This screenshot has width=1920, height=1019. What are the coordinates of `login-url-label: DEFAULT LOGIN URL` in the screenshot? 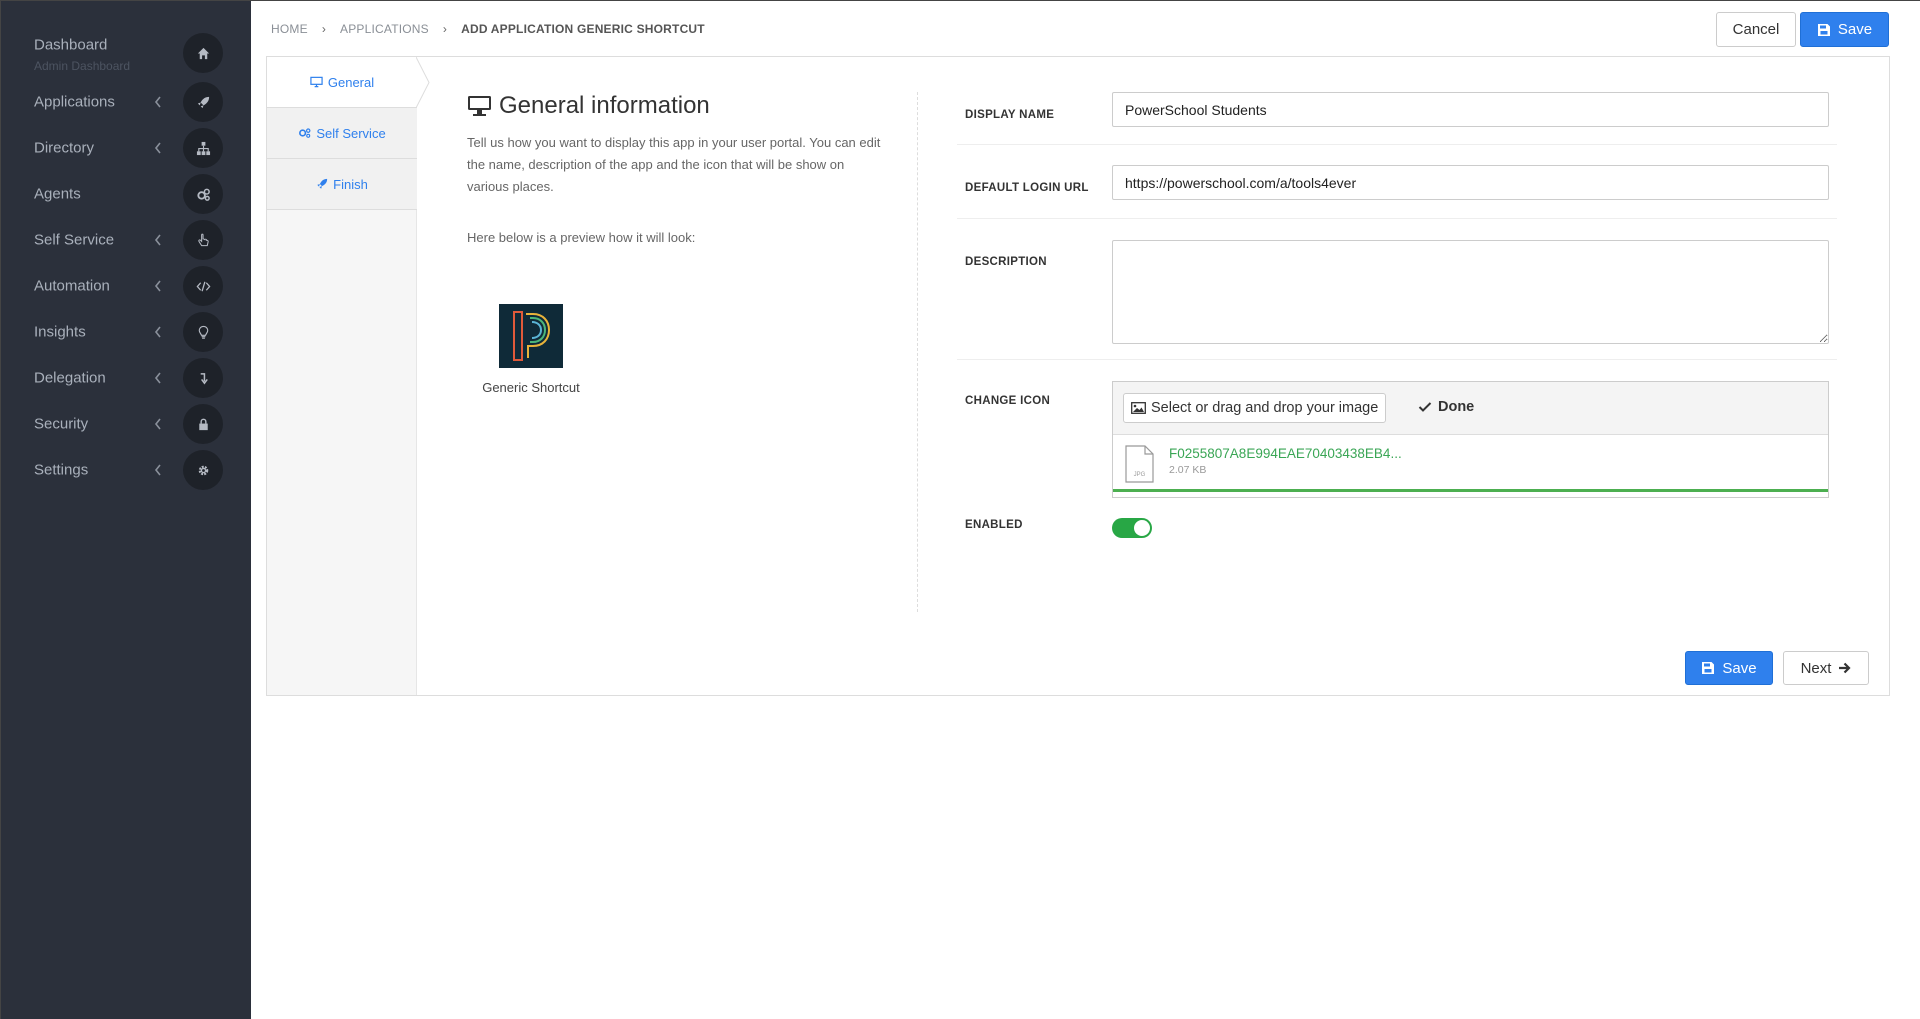 It's located at (1027, 188).